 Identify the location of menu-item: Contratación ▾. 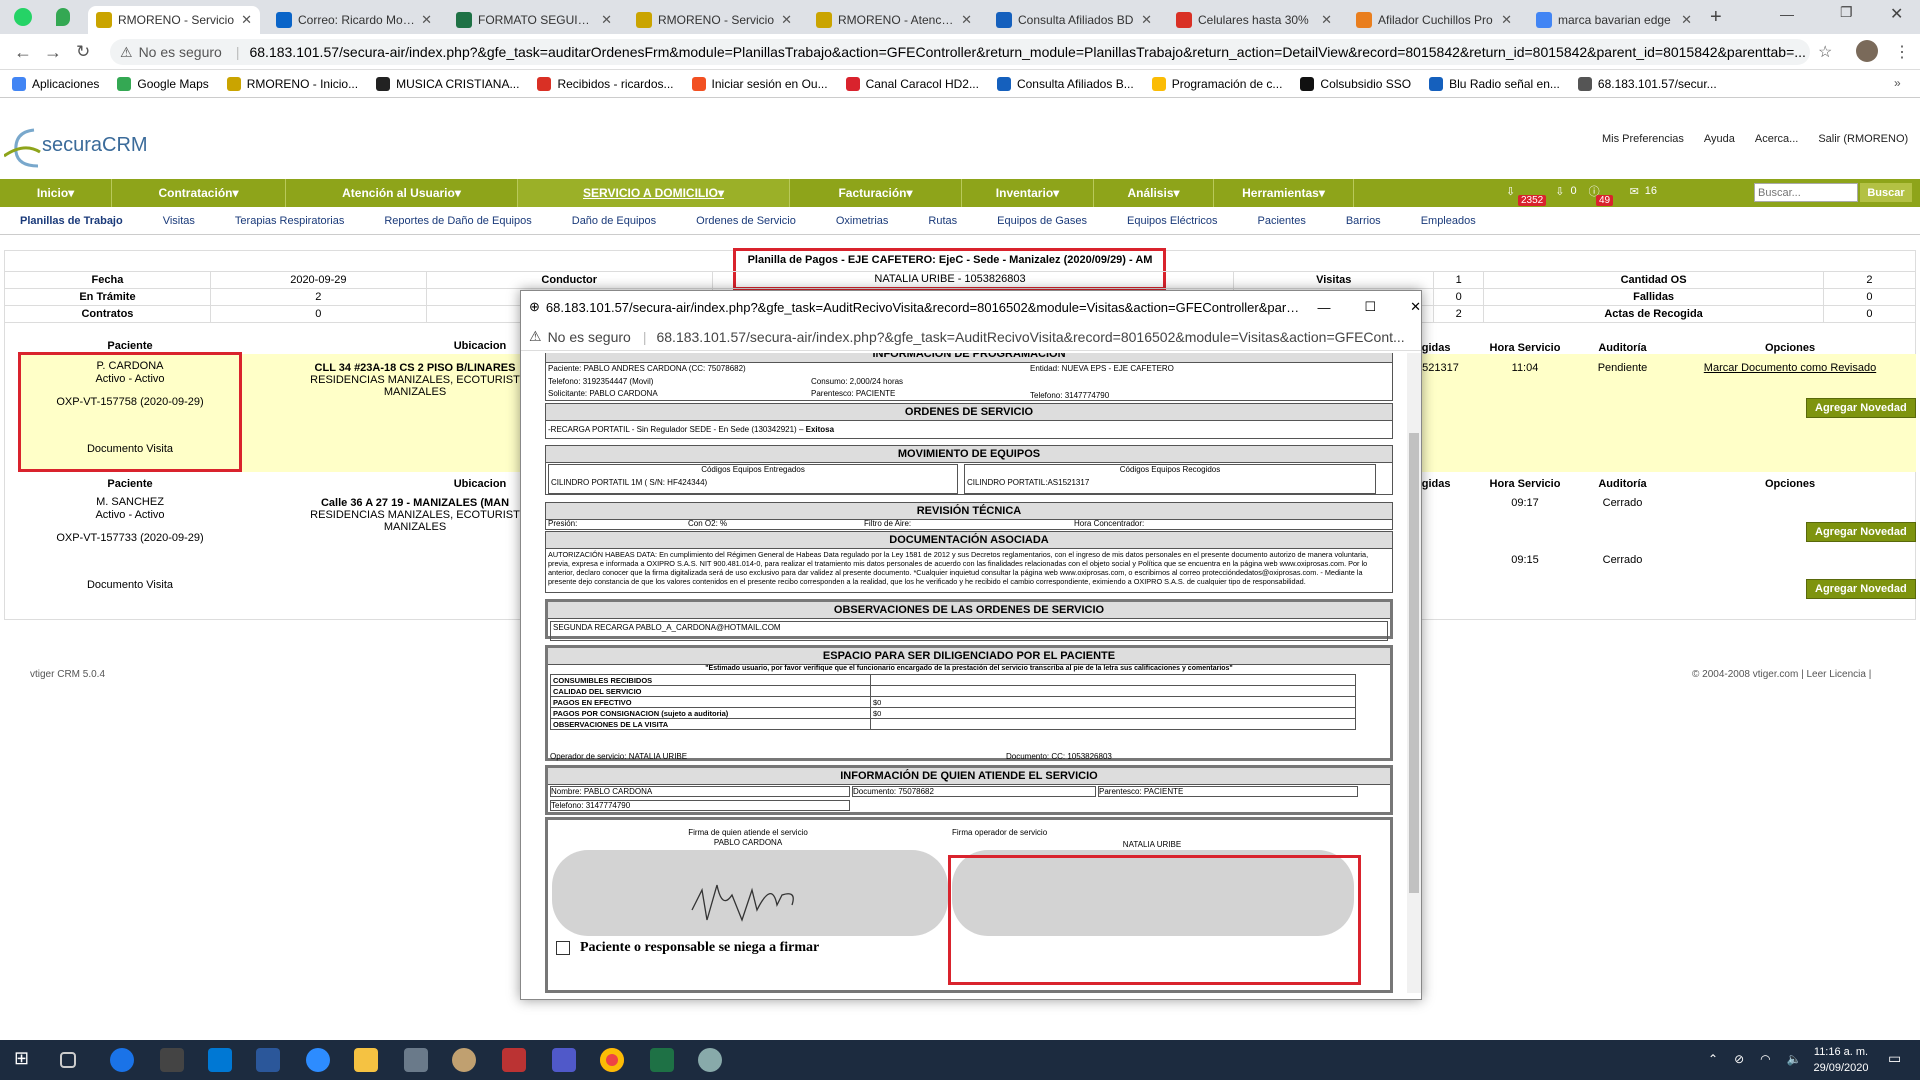
(199, 193).